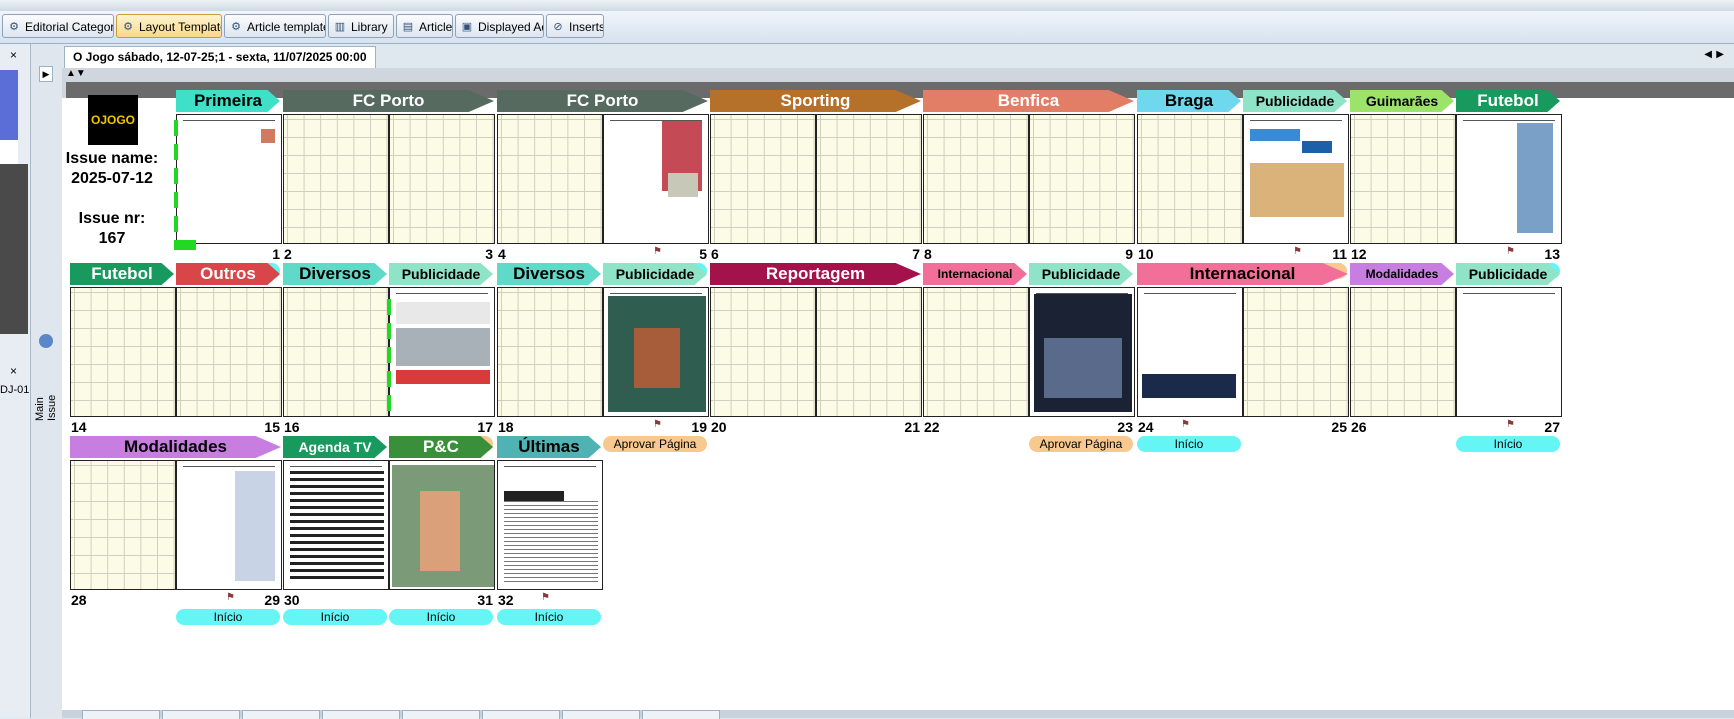 The height and width of the screenshot is (719, 1734). I want to click on spread-3: Sporting 6 7, so click(816, 185).